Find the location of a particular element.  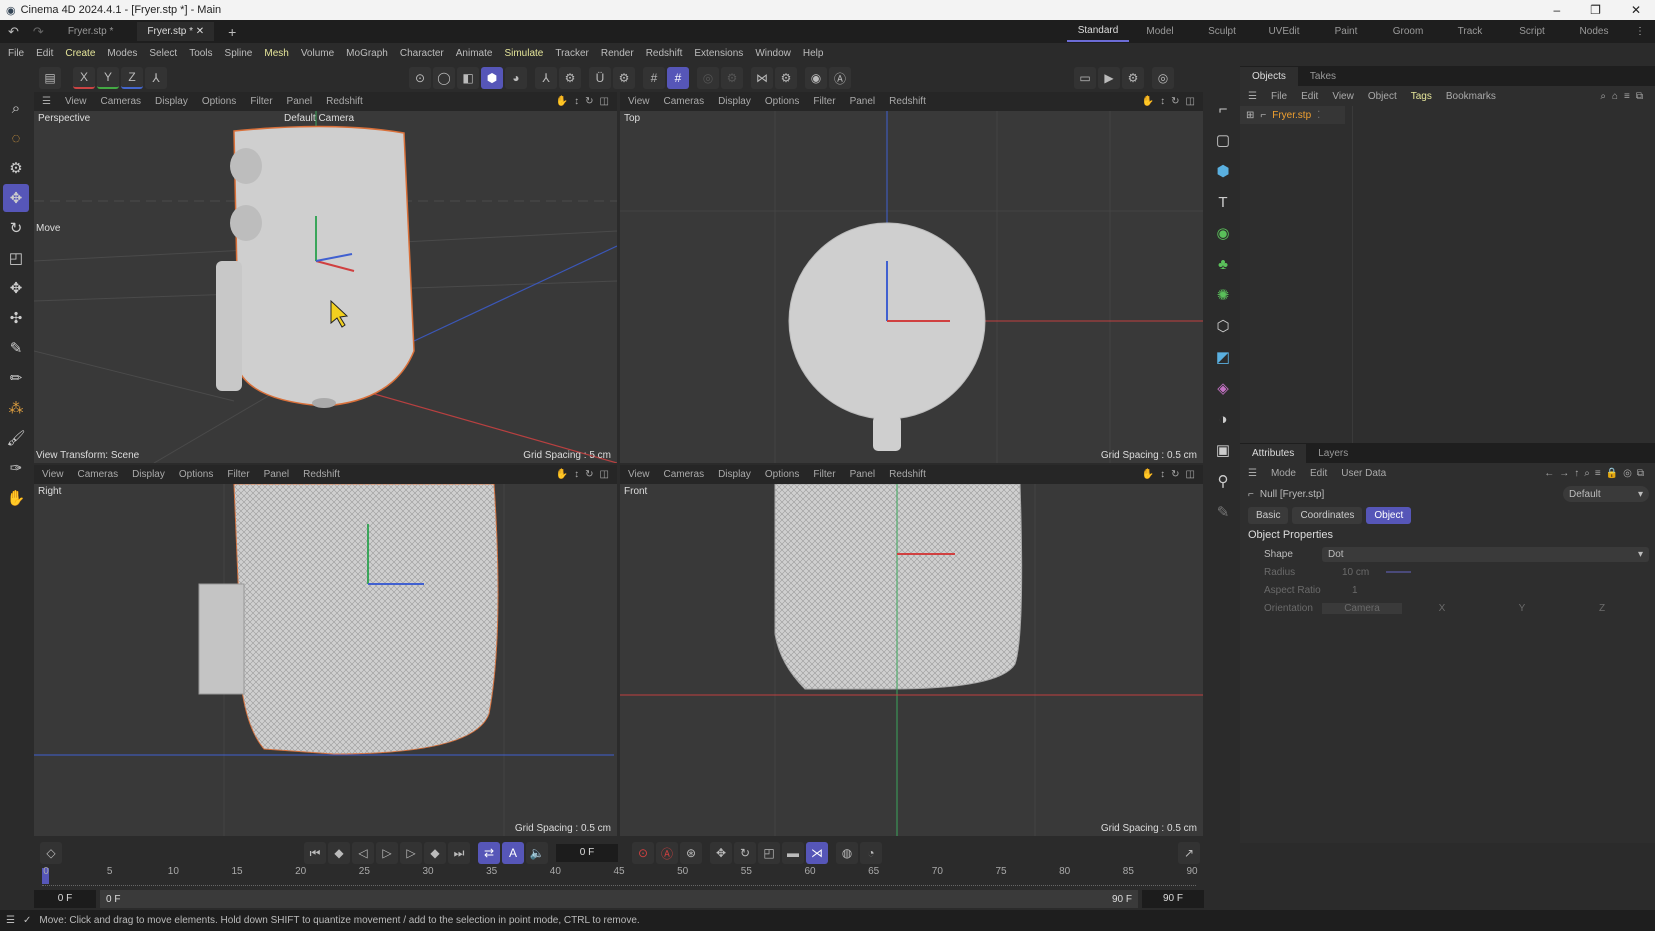

spline-pen-icon: ✎ is located at coordinates (16, 348).